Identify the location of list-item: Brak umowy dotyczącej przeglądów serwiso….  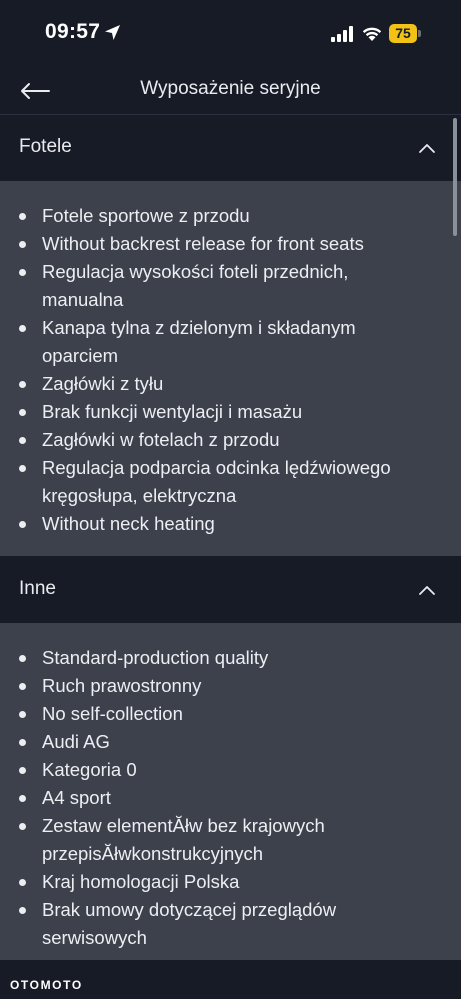
(226, 924).